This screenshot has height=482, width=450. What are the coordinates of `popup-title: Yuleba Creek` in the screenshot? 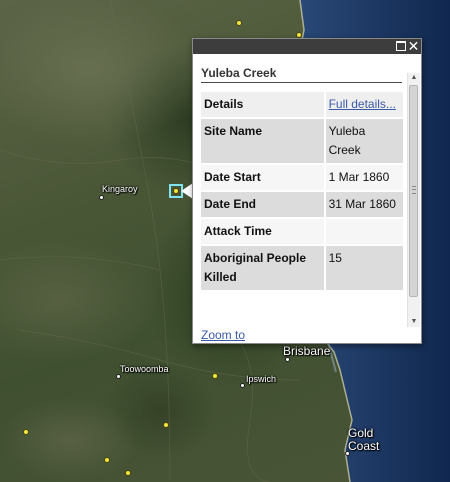 It's located at (239, 73).